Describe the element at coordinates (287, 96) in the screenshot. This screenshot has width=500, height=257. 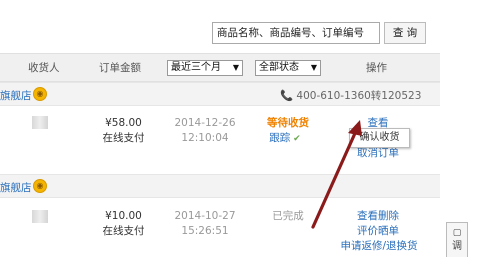
I see `phone-icon: 📞` at that location.